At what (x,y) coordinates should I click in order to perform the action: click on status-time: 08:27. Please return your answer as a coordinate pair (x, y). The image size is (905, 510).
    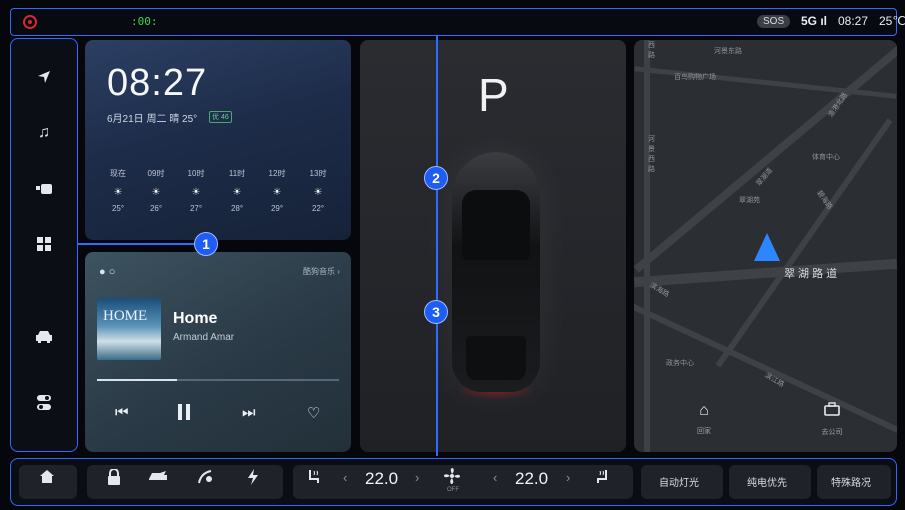
    Looking at the image, I should click on (853, 21).